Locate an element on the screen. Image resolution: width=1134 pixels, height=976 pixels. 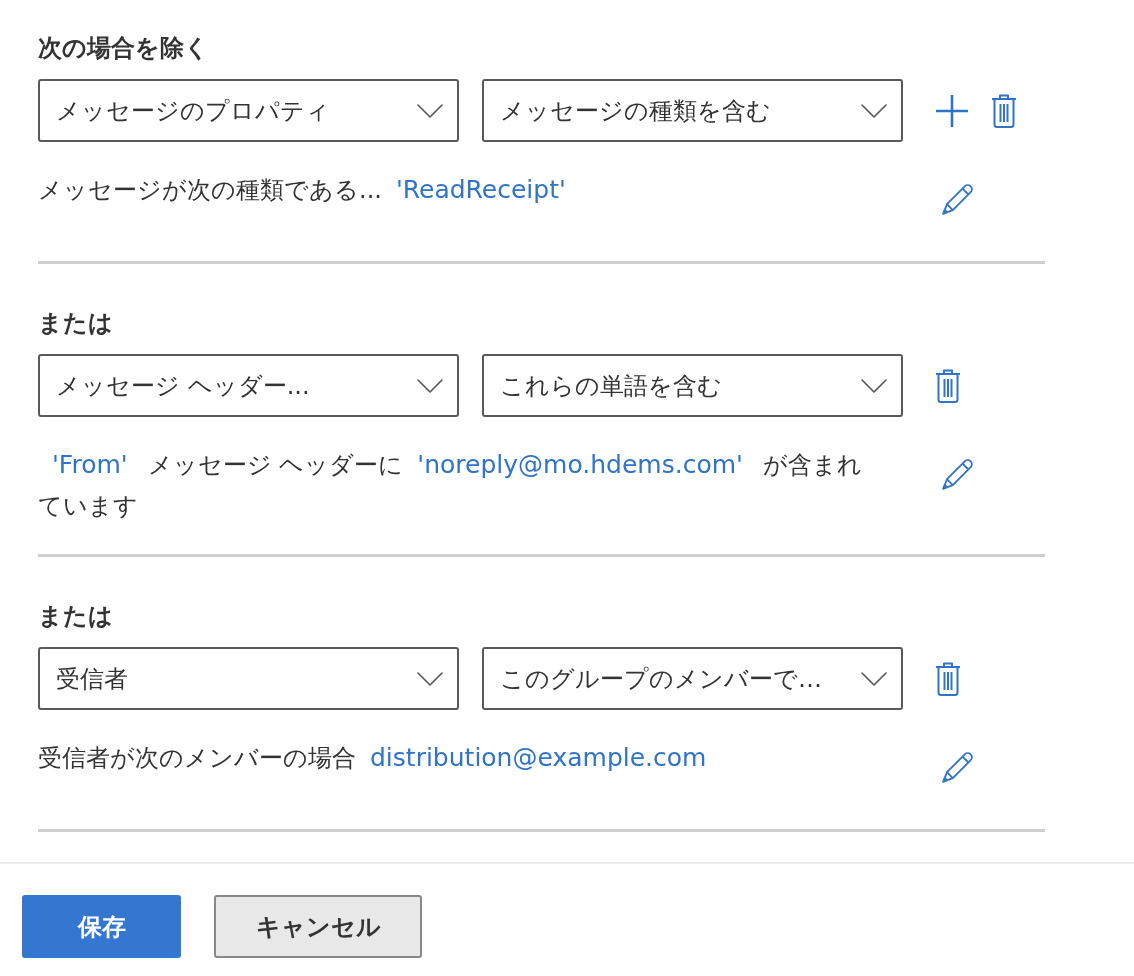
dropdown: メッセージの種類を含む is located at coordinates (692, 110).